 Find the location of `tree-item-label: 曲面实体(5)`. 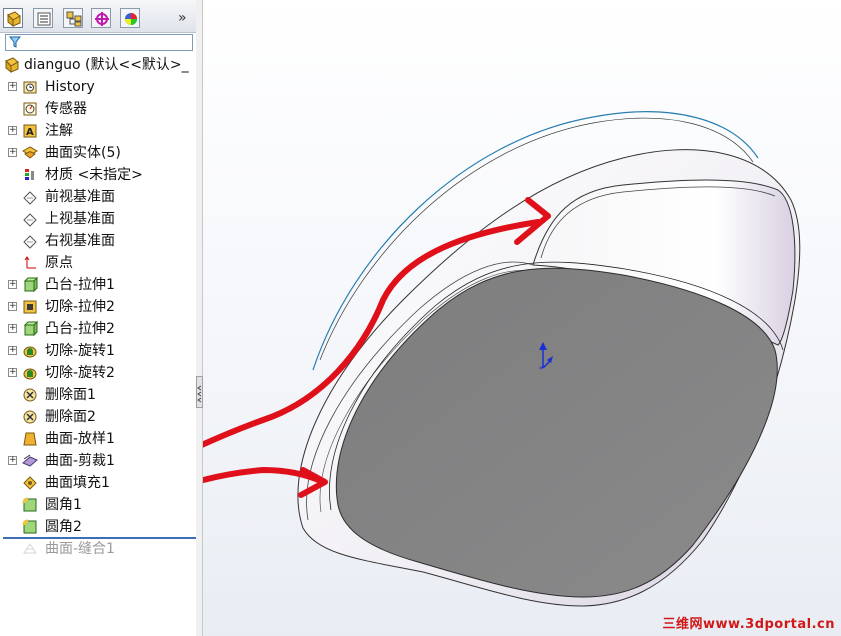

tree-item-label: 曲面实体(5) is located at coordinates (83, 153).